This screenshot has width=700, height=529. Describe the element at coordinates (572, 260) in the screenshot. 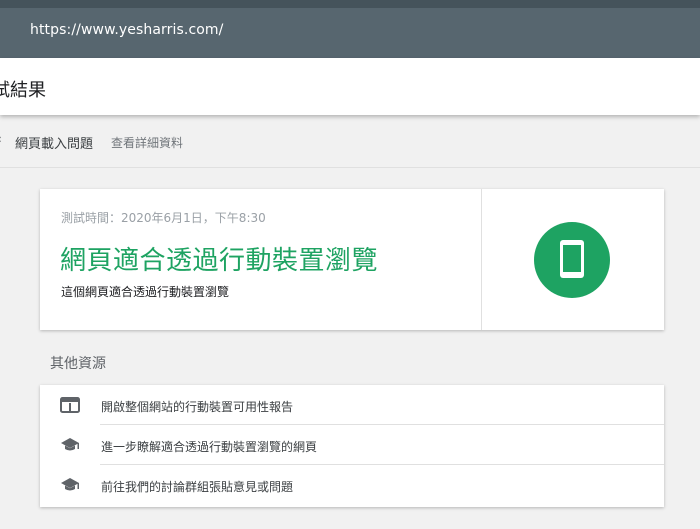

I see `smartphone-icon` at that location.